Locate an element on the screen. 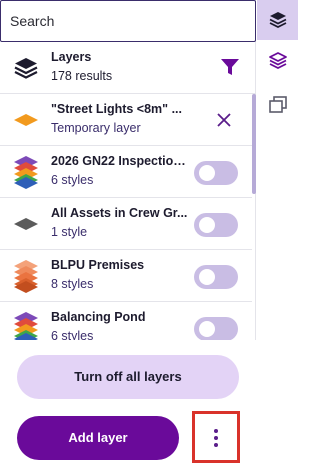  search-input is located at coordinates (125, 21).